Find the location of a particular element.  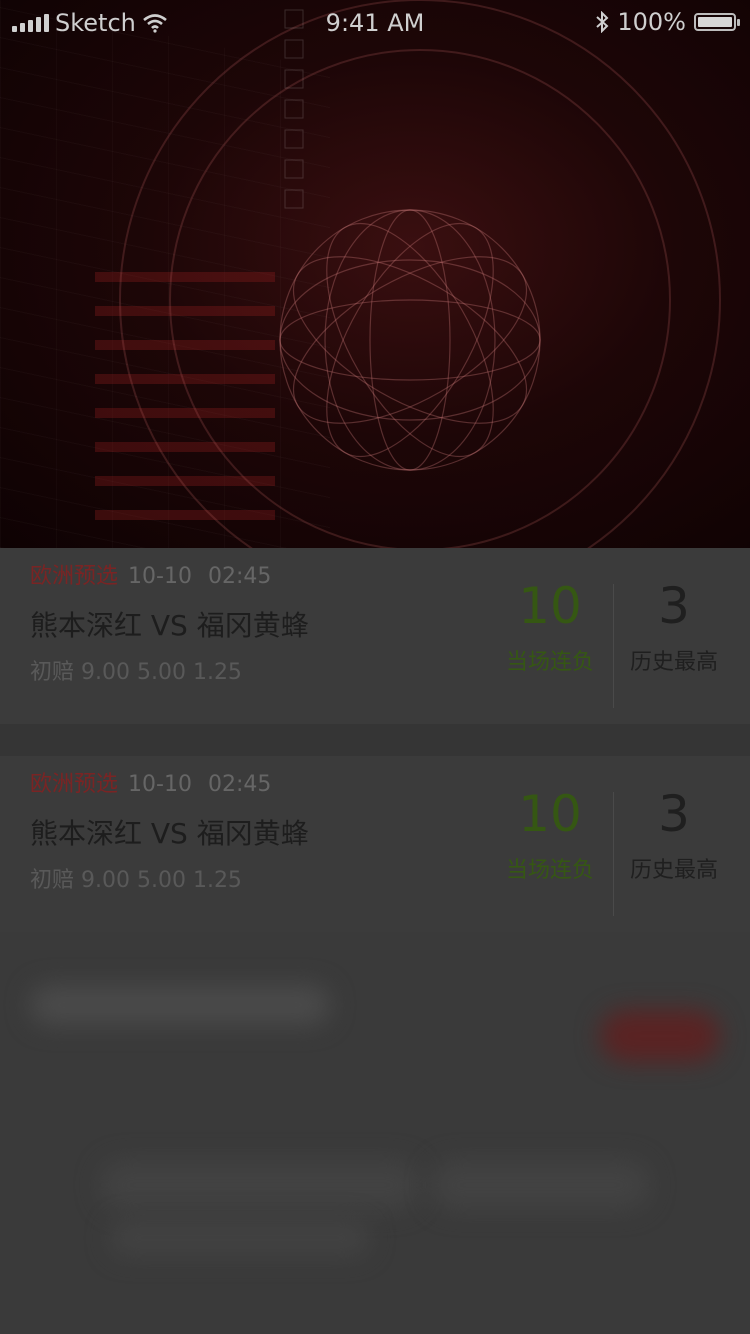

bluetooth-icon is located at coordinates (602, 22).